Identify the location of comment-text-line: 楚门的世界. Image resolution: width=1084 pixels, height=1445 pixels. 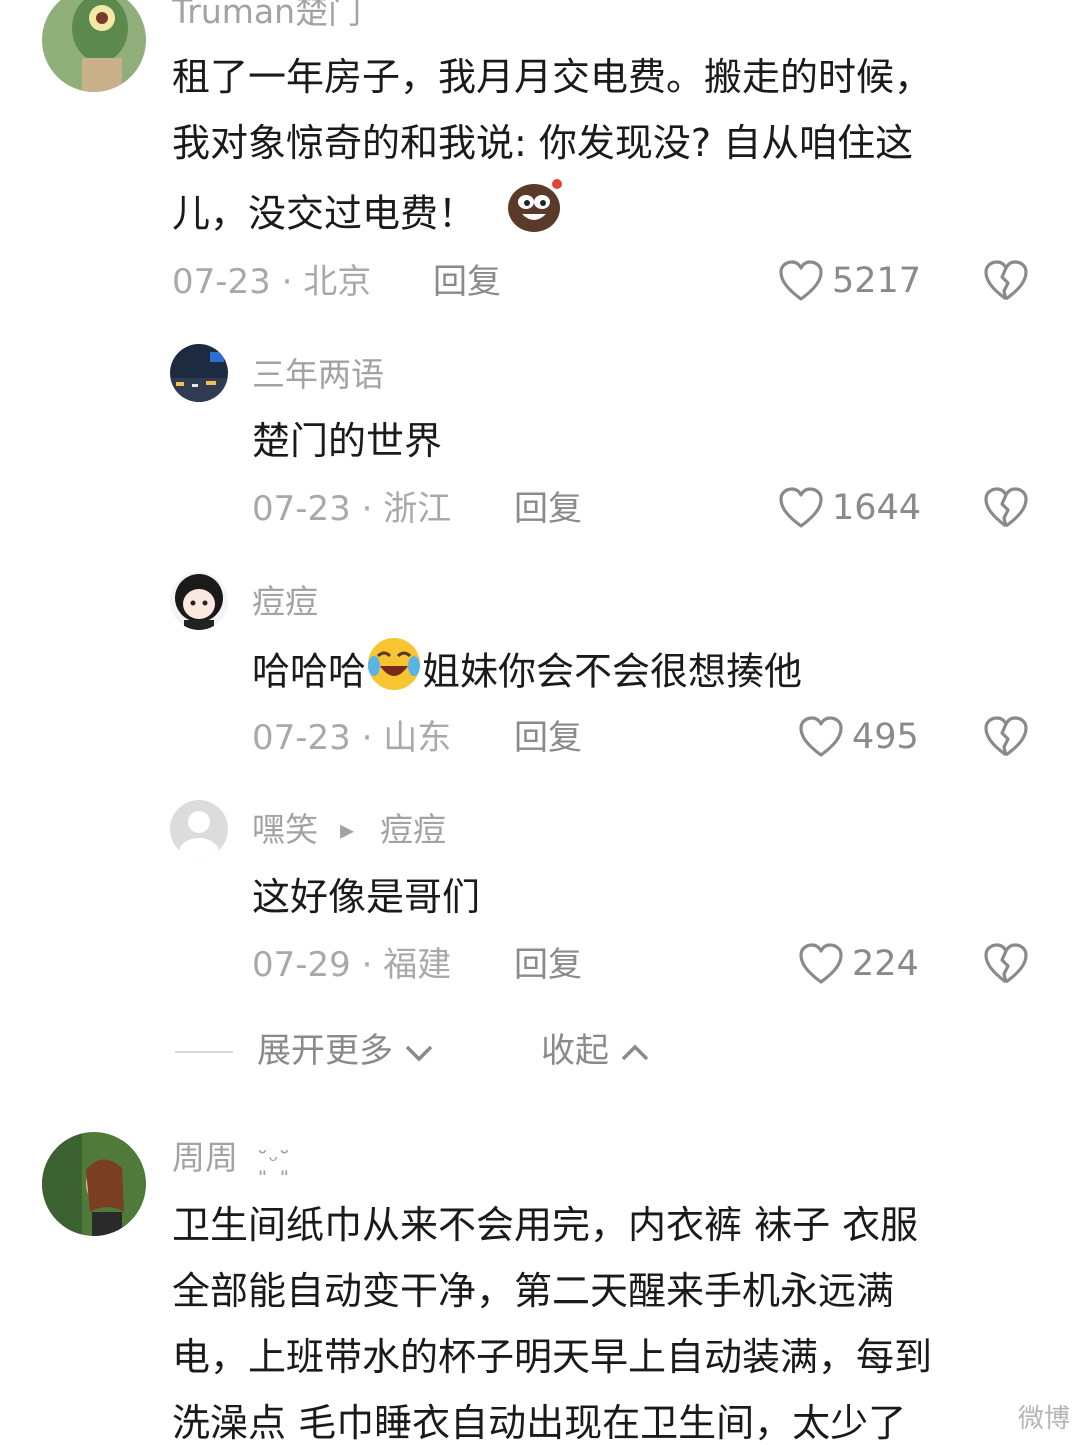
(347, 441).